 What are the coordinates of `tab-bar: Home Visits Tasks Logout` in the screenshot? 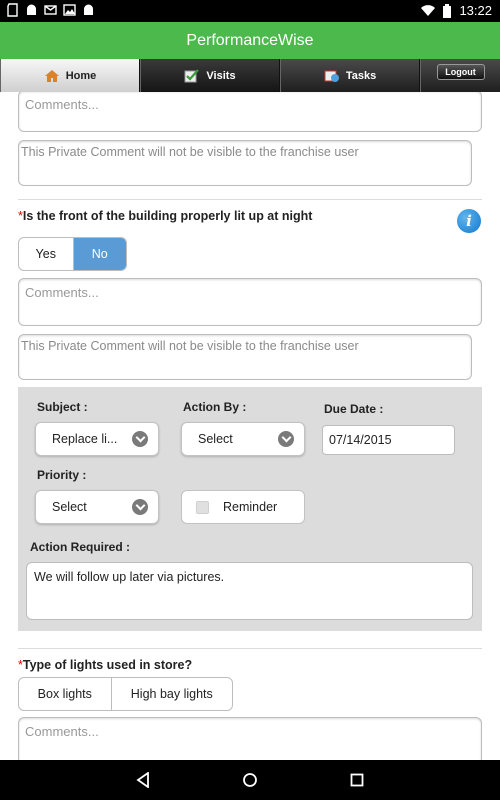 It's located at (250, 75).